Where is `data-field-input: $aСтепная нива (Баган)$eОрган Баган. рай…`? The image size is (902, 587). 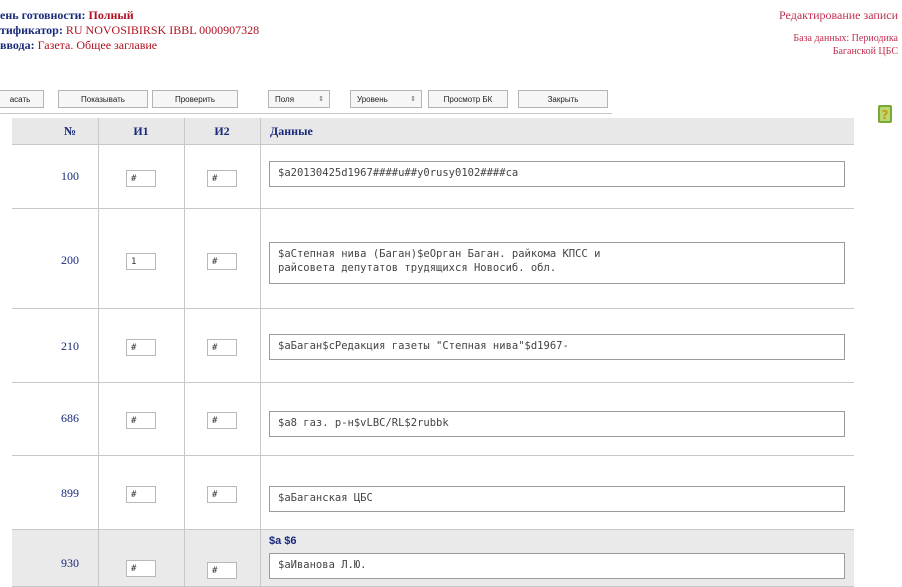 data-field-input: $aСтепная нива (Баган)$eОрган Баган. рай… is located at coordinates (557, 263).